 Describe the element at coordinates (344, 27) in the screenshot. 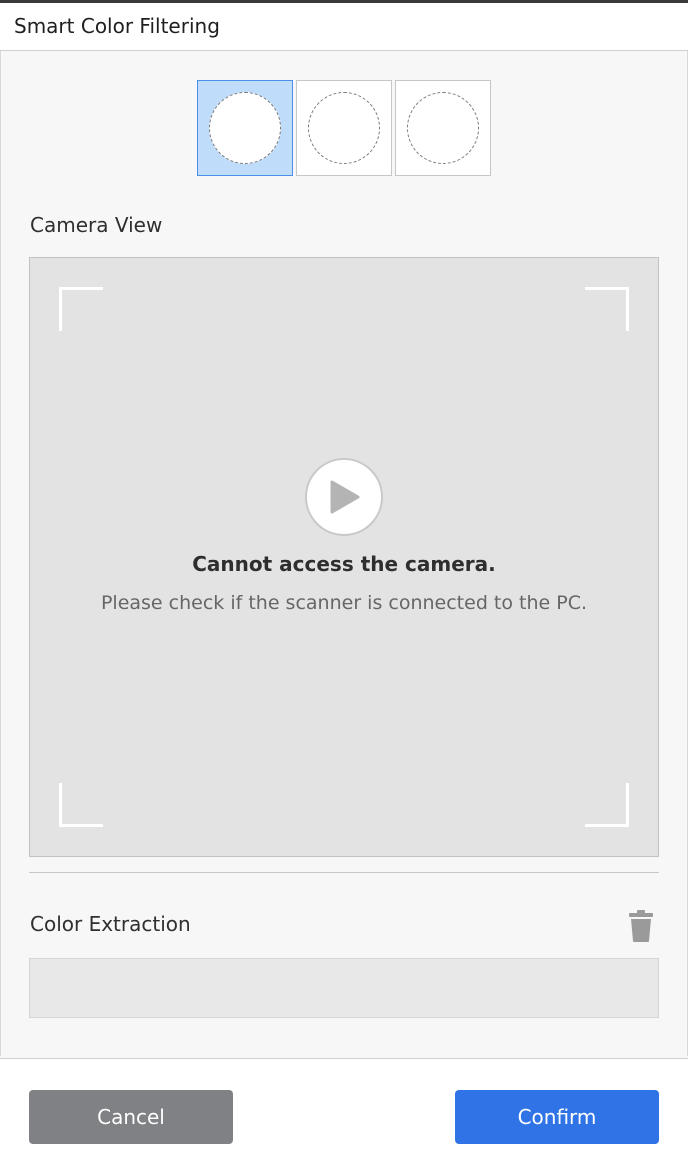

I see `title-bar: Smart Color Filtering` at that location.